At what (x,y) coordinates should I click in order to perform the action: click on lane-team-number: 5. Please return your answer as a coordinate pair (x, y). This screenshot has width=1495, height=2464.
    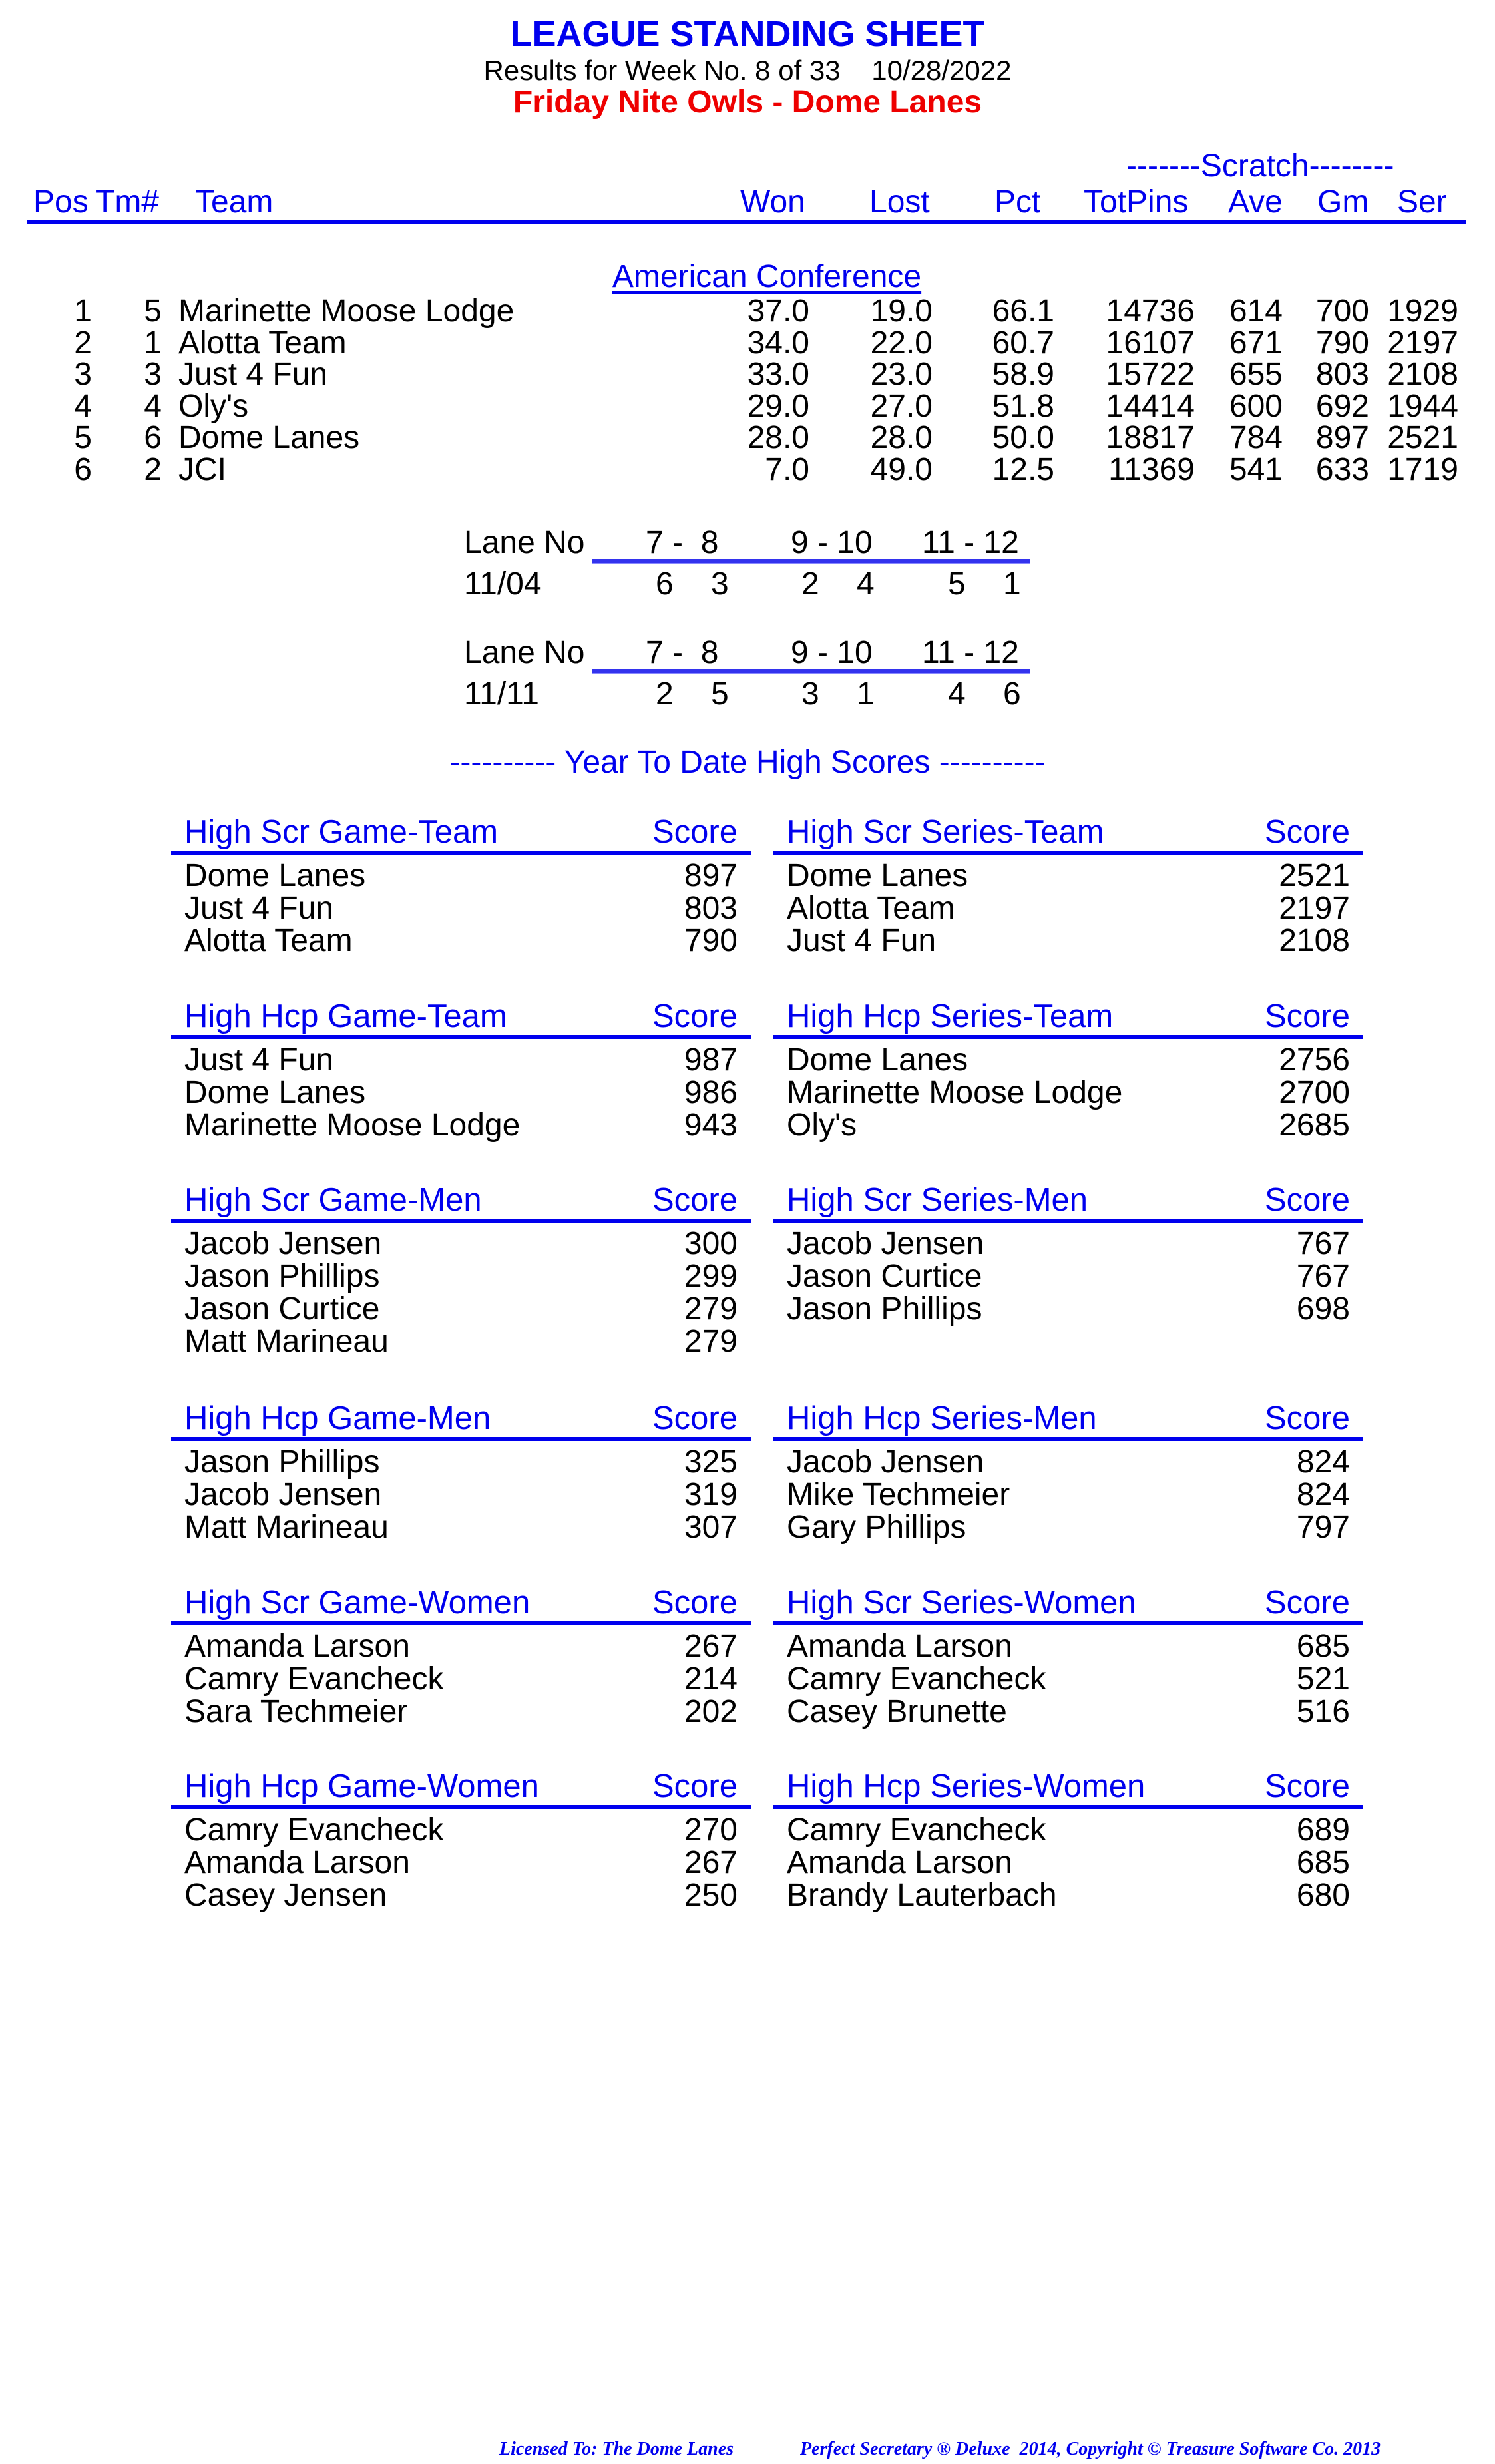
    Looking at the image, I should click on (957, 584).